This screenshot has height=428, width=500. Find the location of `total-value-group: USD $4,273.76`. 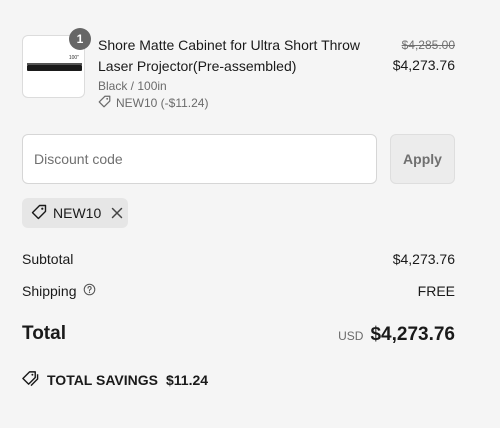

total-value-group: USD $4,273.76 is located at coordinates (396, 335).